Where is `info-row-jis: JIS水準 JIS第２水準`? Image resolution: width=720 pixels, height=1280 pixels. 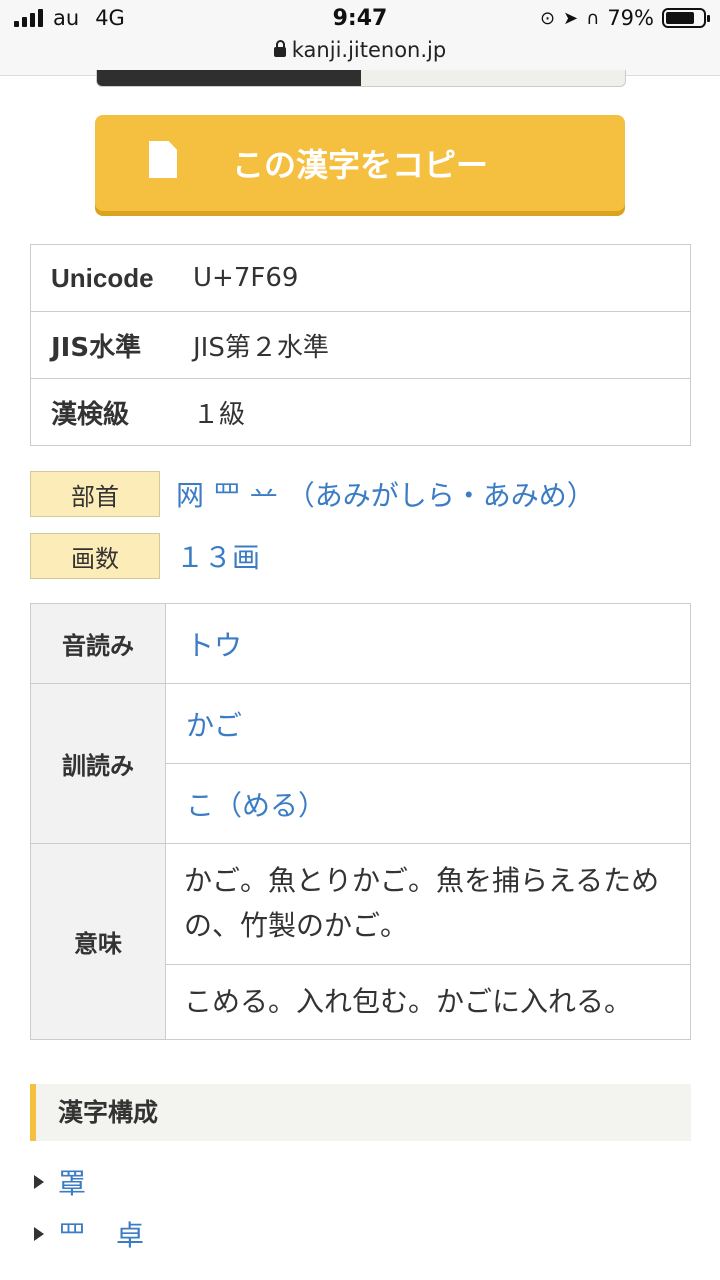
info-row-jis: JIS水準 JIS第２水準 is located at coordinates (360, 345).